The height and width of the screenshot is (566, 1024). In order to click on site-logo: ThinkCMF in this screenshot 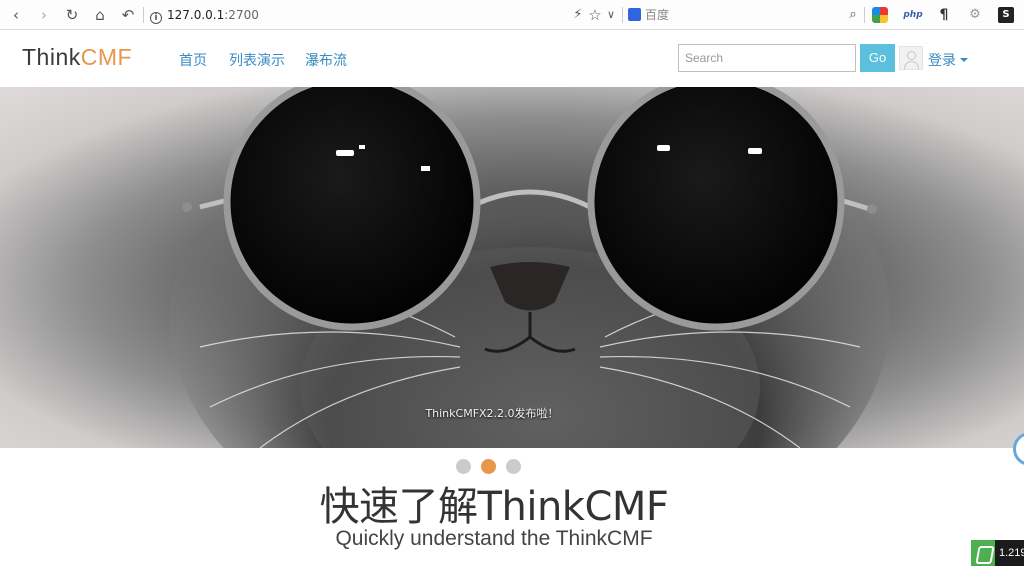, I will do `click(77, 57)`.